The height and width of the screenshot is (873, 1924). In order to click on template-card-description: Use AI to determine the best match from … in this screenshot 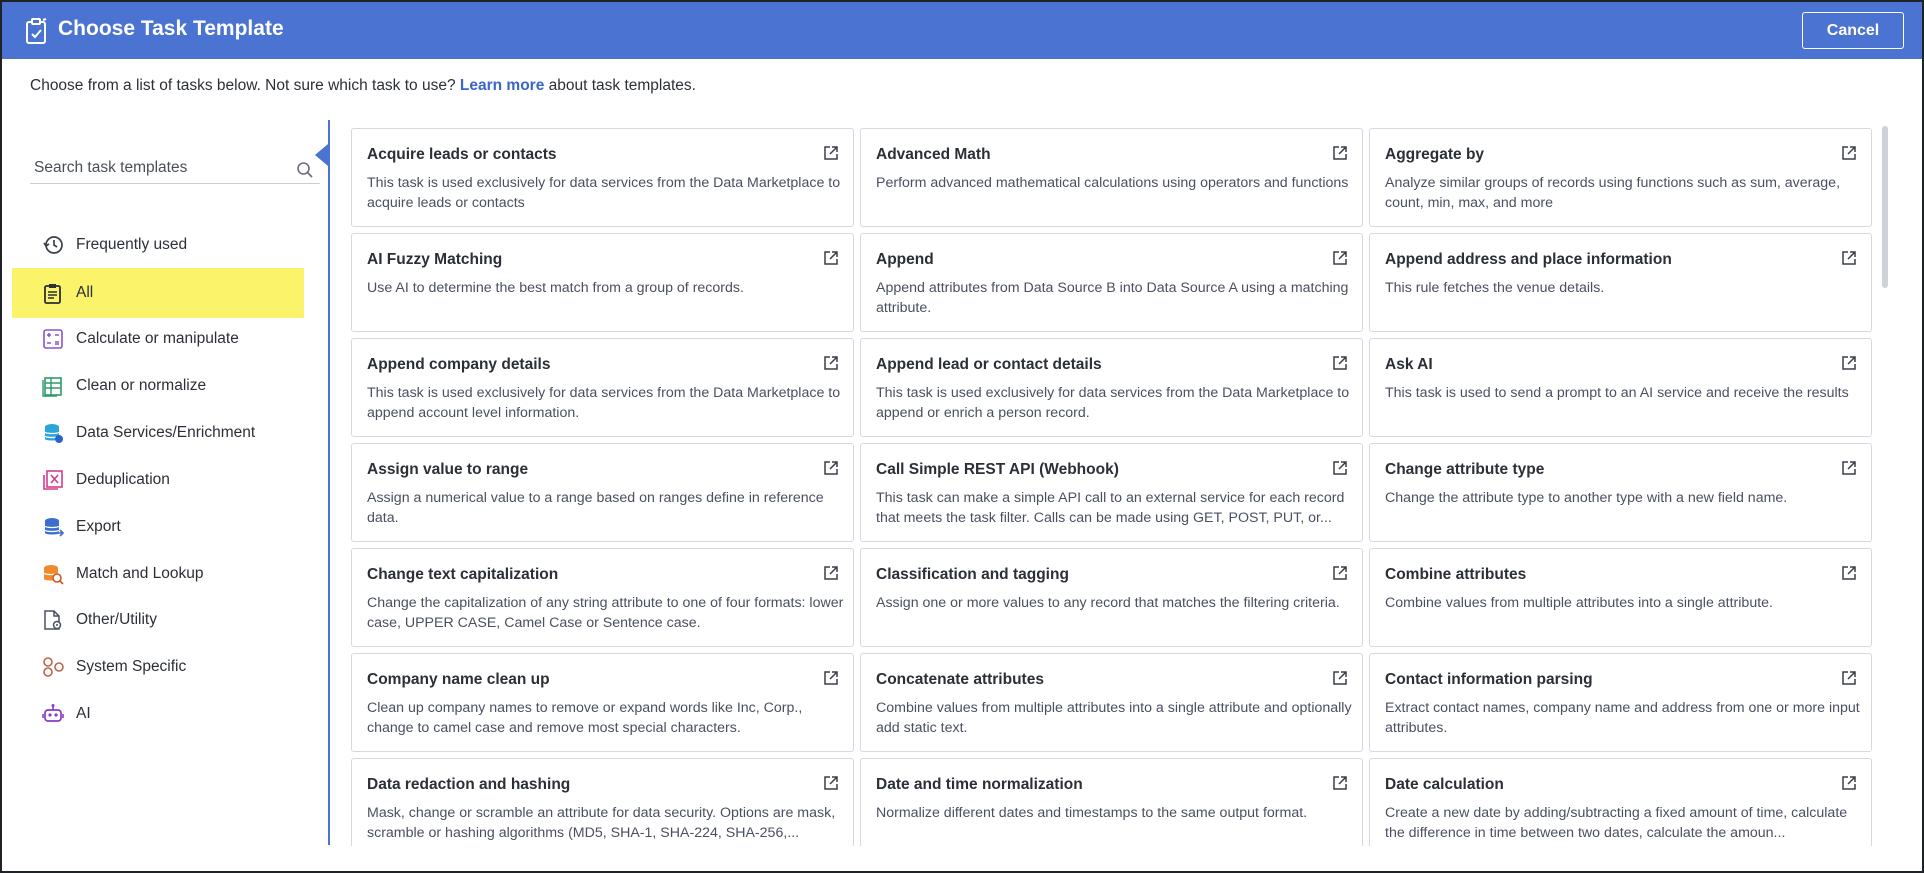, I will do `click(555, 288)`.